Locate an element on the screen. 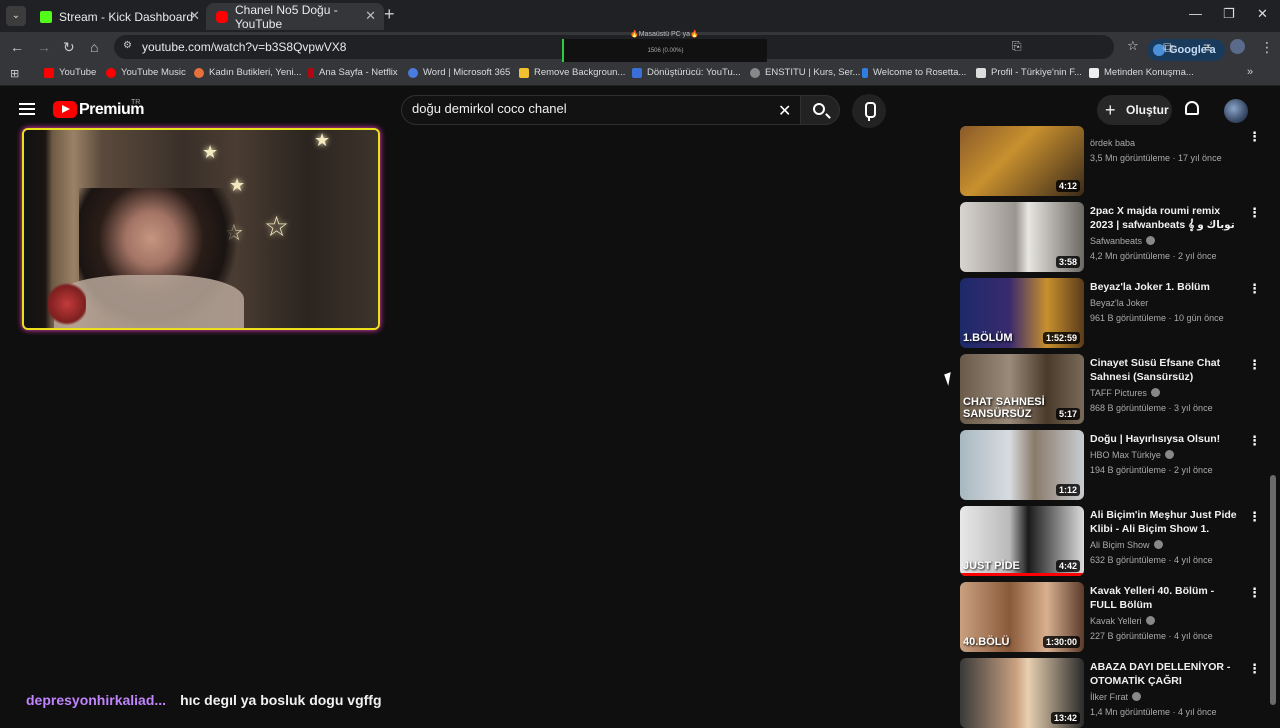  tab-search-button: ⌄ is located at coordinates (16, 16).